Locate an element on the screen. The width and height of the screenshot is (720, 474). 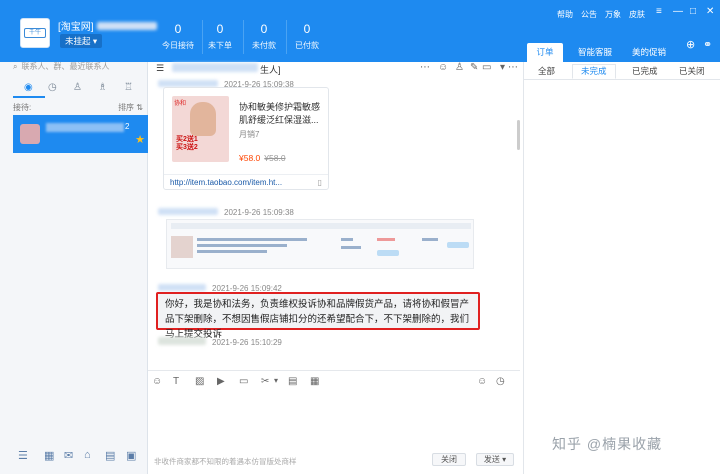
stat-paid: 0 已付款 is located at coordinates (307, 36).